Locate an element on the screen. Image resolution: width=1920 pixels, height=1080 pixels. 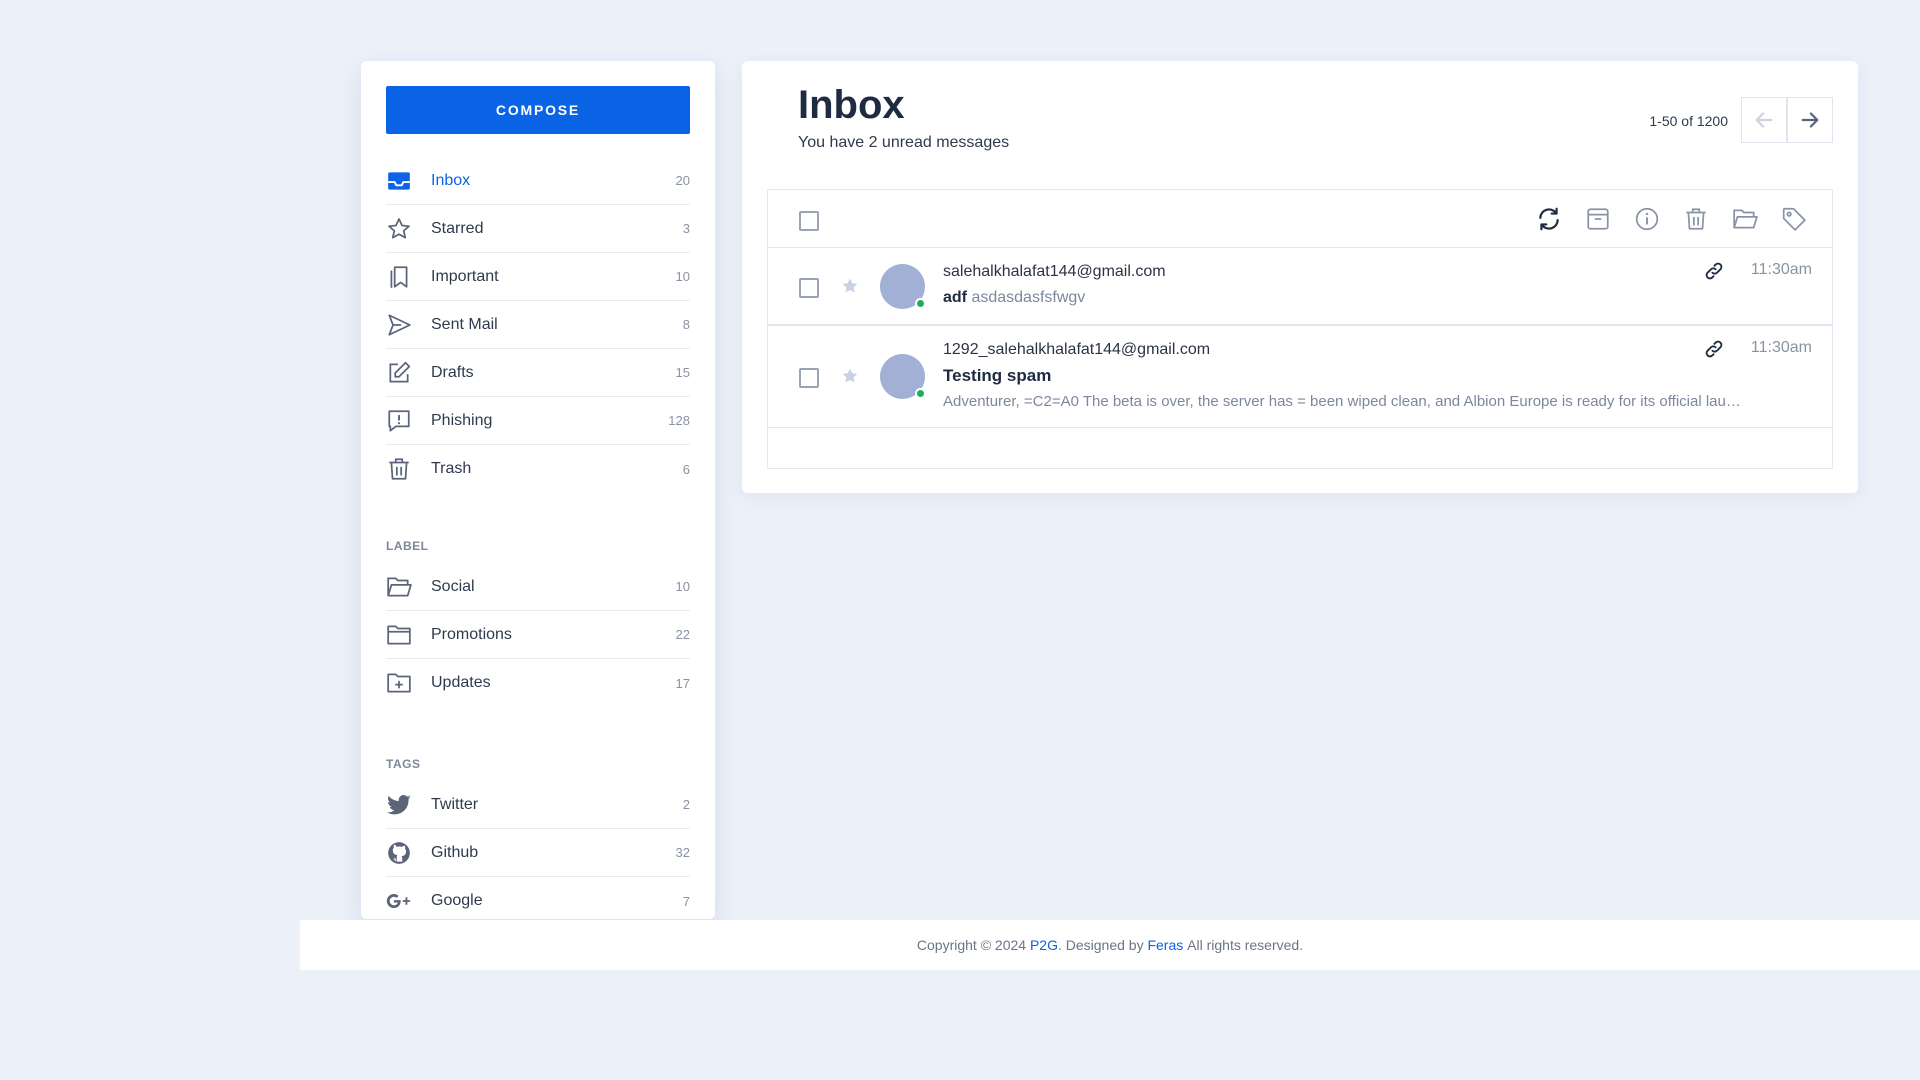
archive-icon is located at coordinates (1598, 219).